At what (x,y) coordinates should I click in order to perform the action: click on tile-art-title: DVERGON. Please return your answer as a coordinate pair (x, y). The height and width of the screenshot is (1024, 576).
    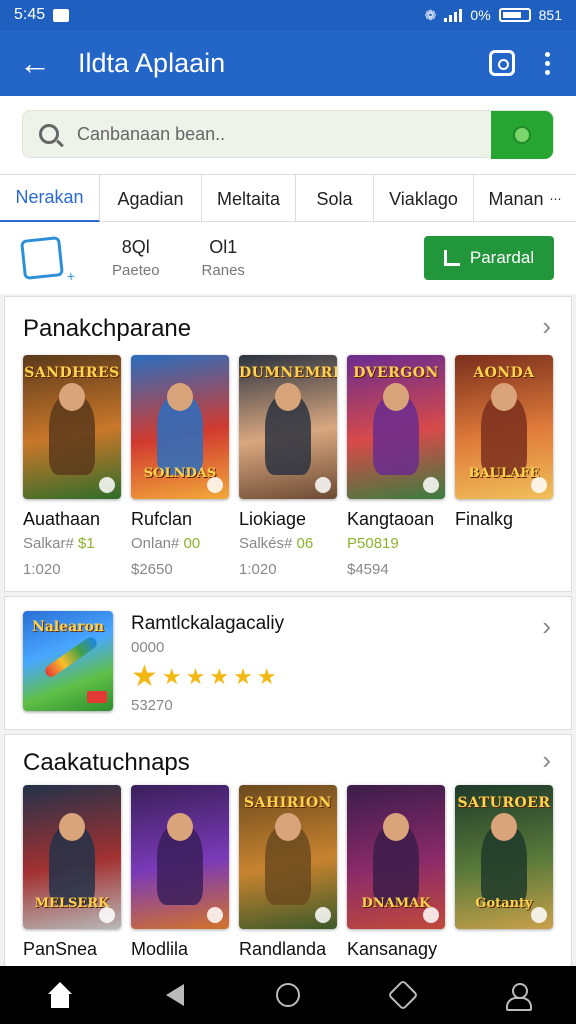
    Looking at the image, I should click on (396, 373).